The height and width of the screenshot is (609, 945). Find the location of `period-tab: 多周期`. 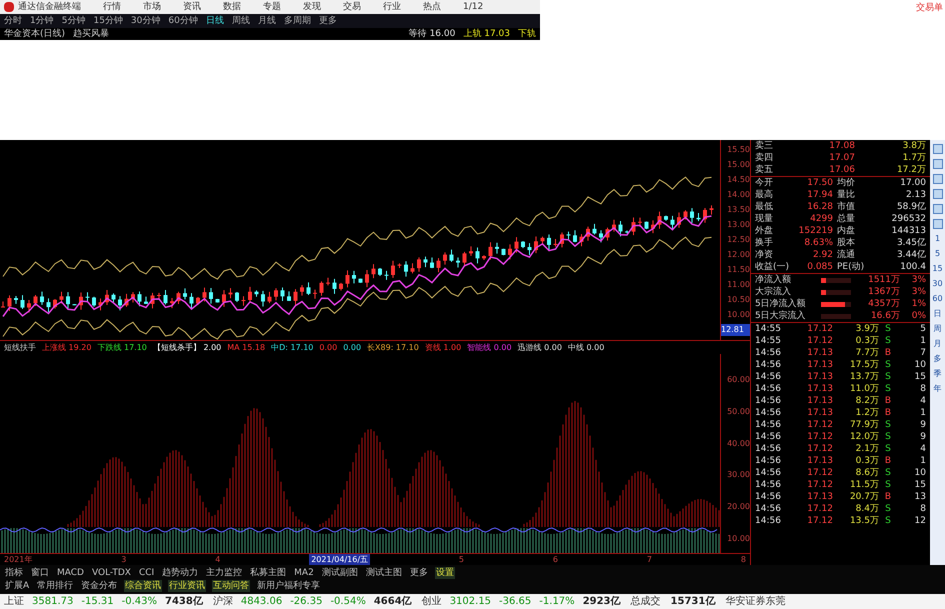

period-tab: 多周期 is located at coordinates (297, 21).